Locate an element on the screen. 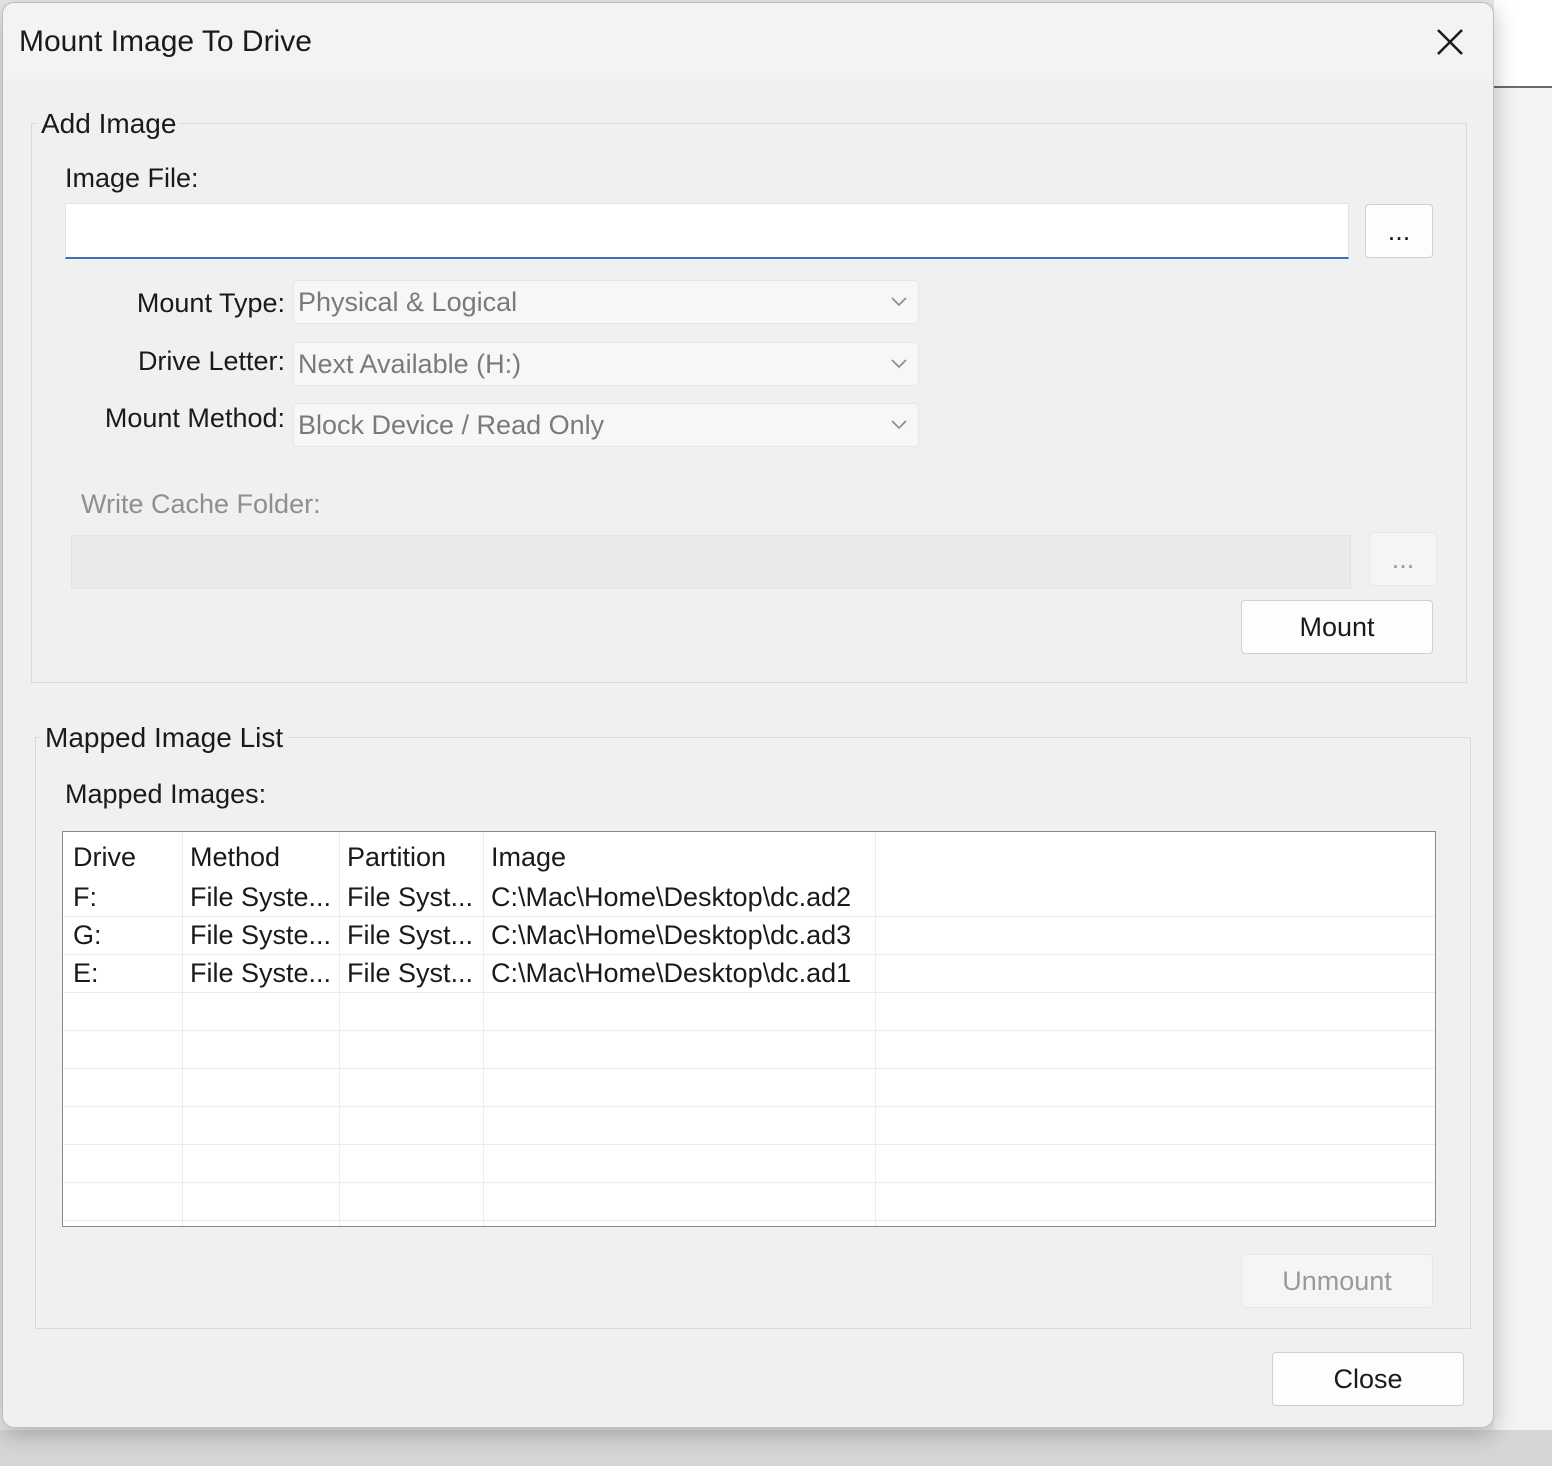  column-header-drive: Drive is located at coordinates (104, 857).